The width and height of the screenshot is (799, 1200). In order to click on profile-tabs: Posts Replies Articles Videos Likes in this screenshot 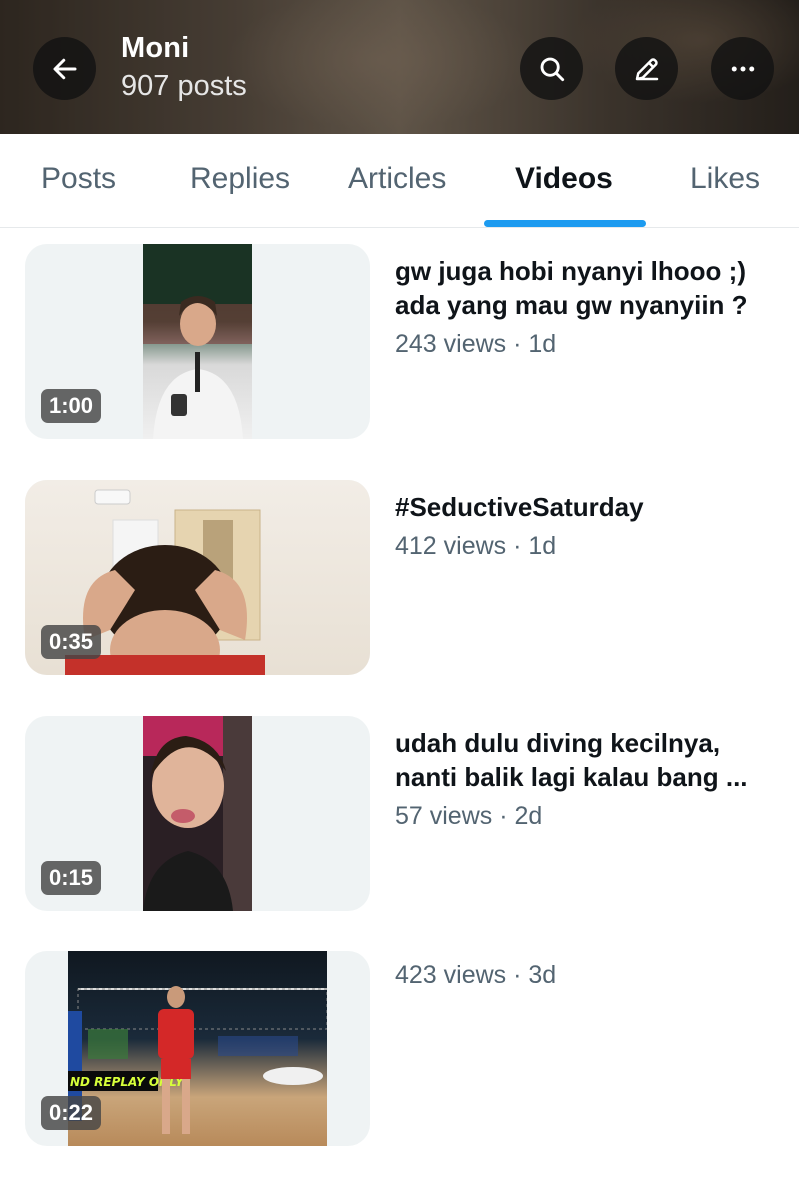, I will do `click(399, 181)`.